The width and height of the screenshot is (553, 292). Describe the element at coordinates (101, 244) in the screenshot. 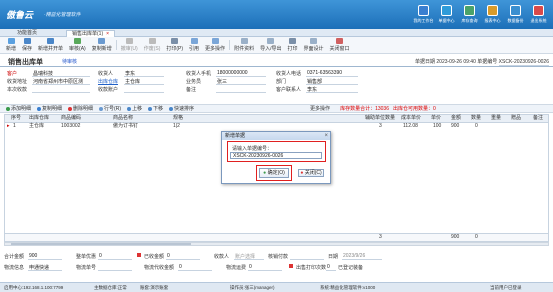

I see `scroll-thumb` at that location.